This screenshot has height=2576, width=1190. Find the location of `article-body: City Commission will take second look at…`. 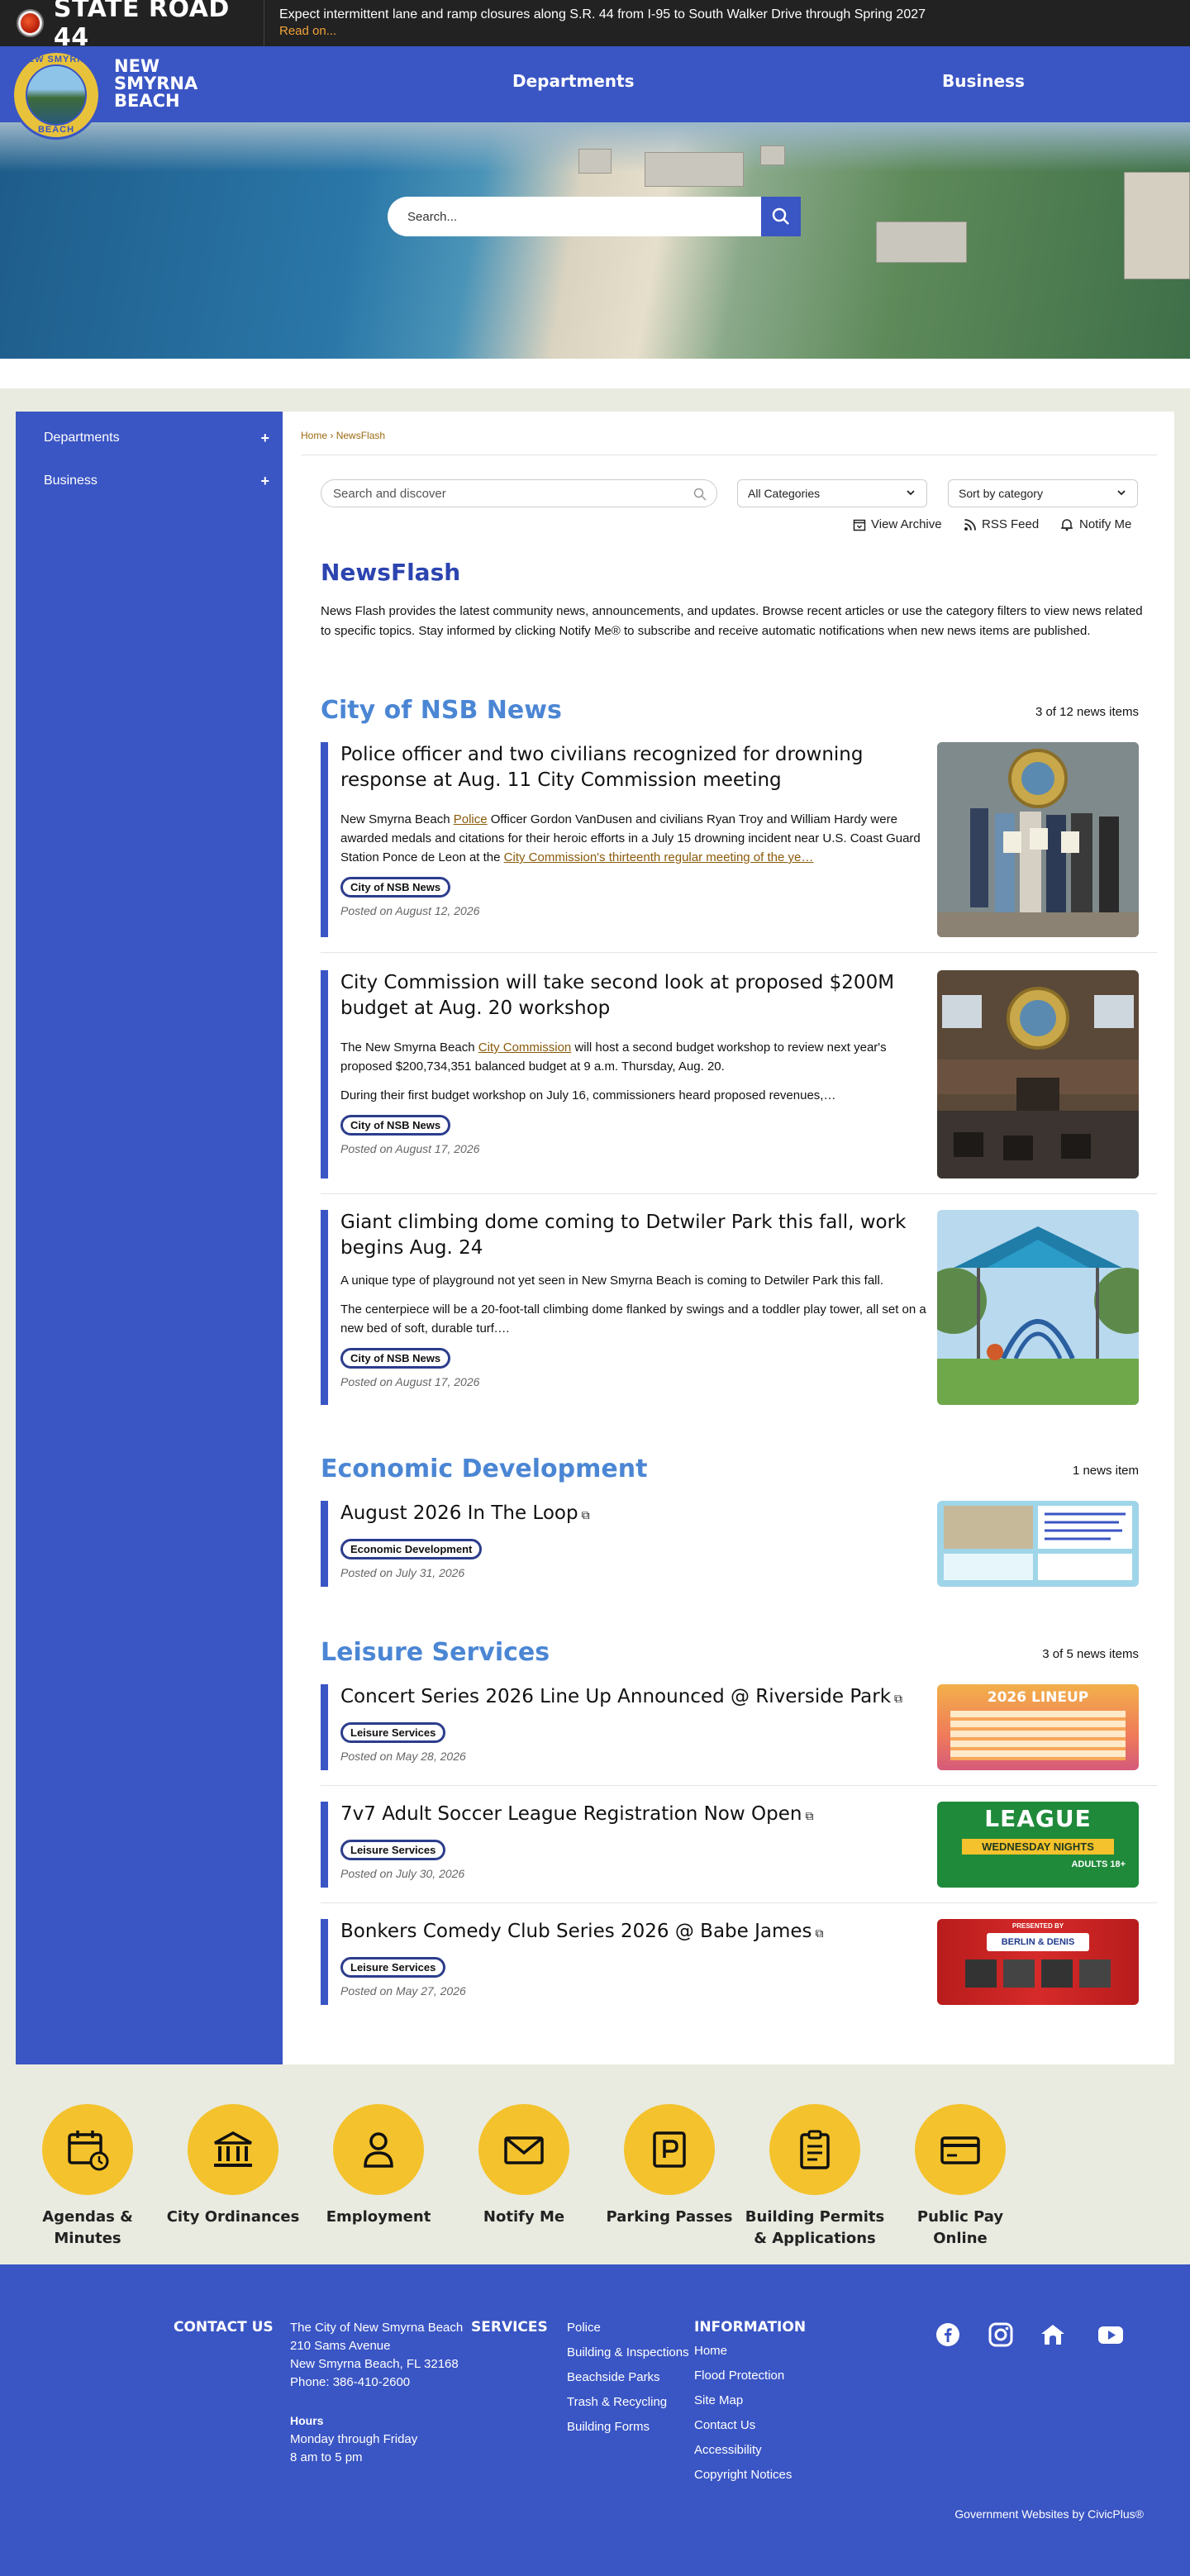

article-body: City Commission will take second look at… is located at coordinates (633, 1063).